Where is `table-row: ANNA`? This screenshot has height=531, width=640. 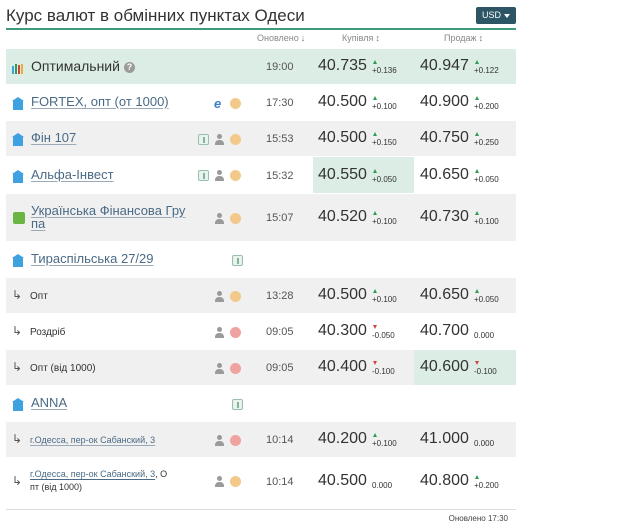 table-row: ANNA is located at coordinates (261, 404).